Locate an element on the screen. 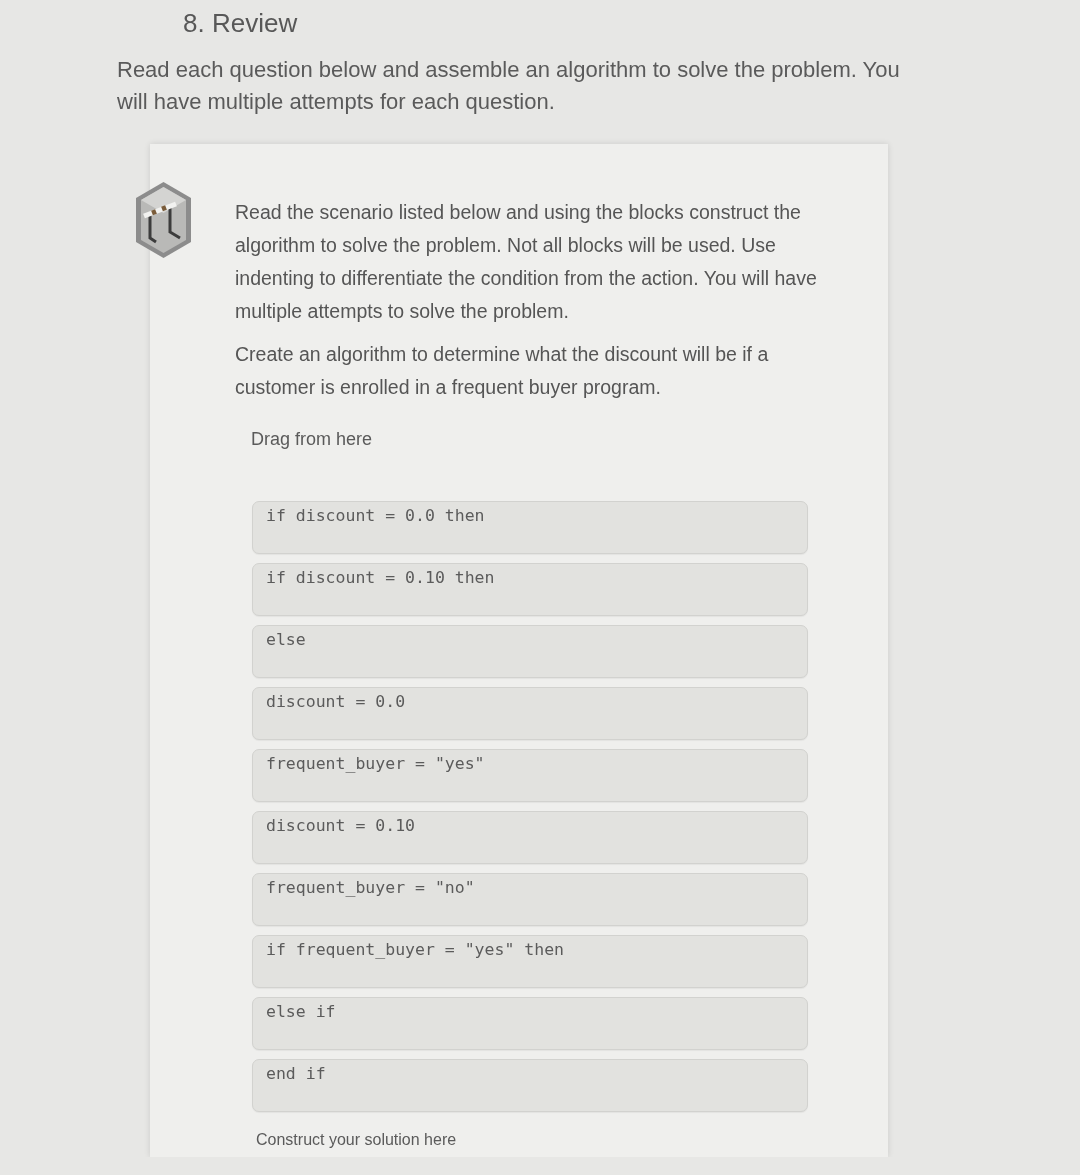 Image resolution: width=1080 pixels, height=1175 pixels. code-block: discount = 0.10 is located at coordinates (530, 837).